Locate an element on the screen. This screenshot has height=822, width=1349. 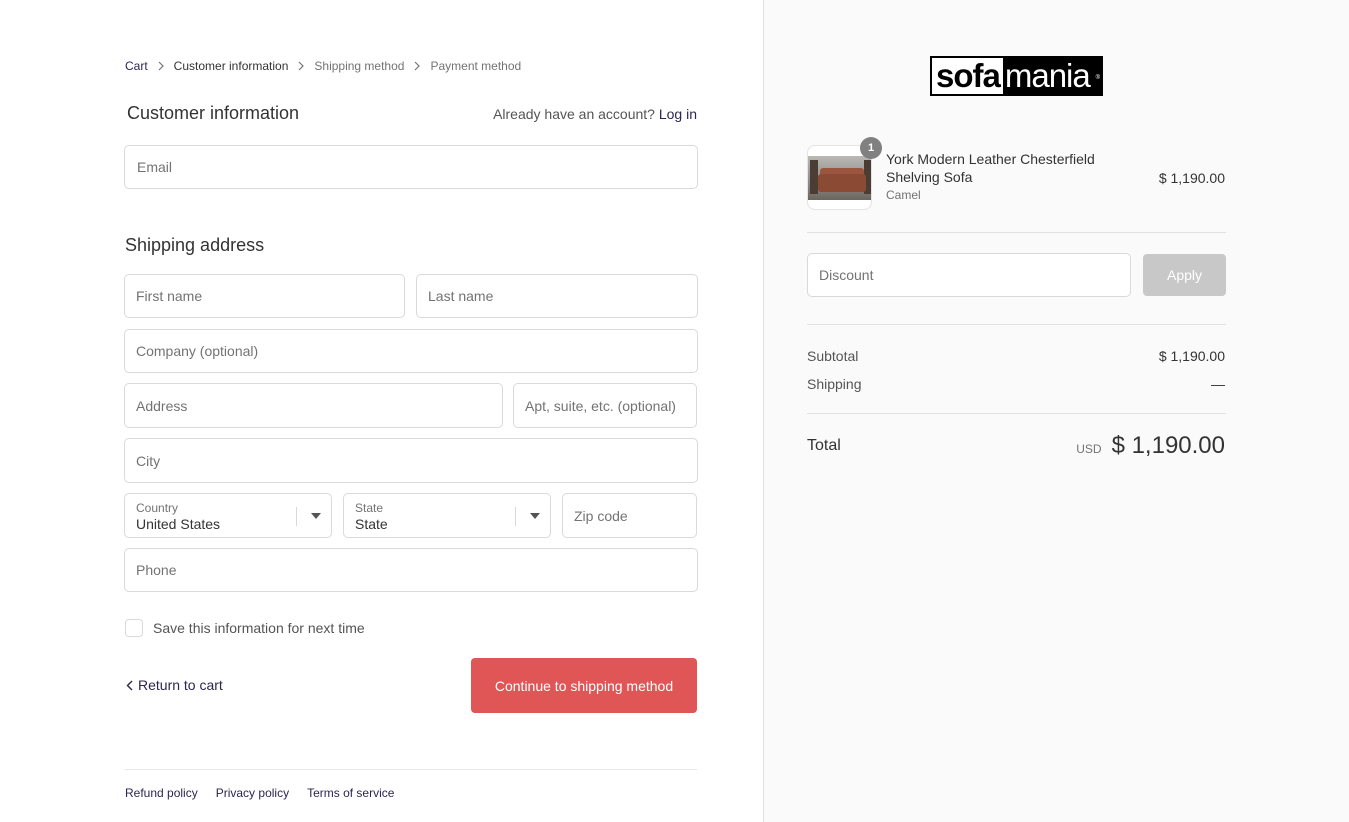
sofamania-logo: sofa mania ® is located at coordinates (1016, 76).